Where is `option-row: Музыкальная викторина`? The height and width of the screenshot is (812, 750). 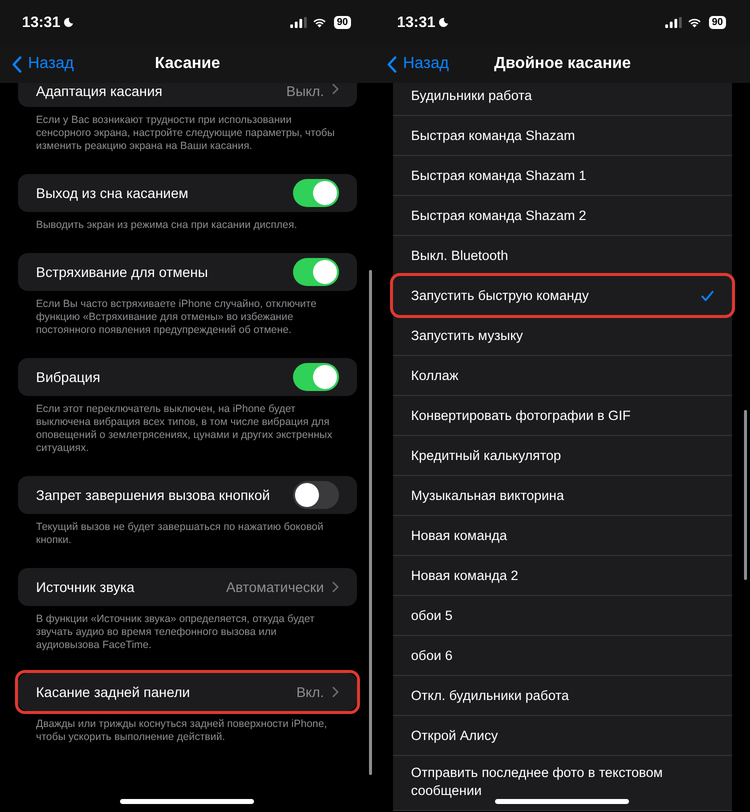 option-row: Музыкальная викторина is located at coordinates (562, 496).